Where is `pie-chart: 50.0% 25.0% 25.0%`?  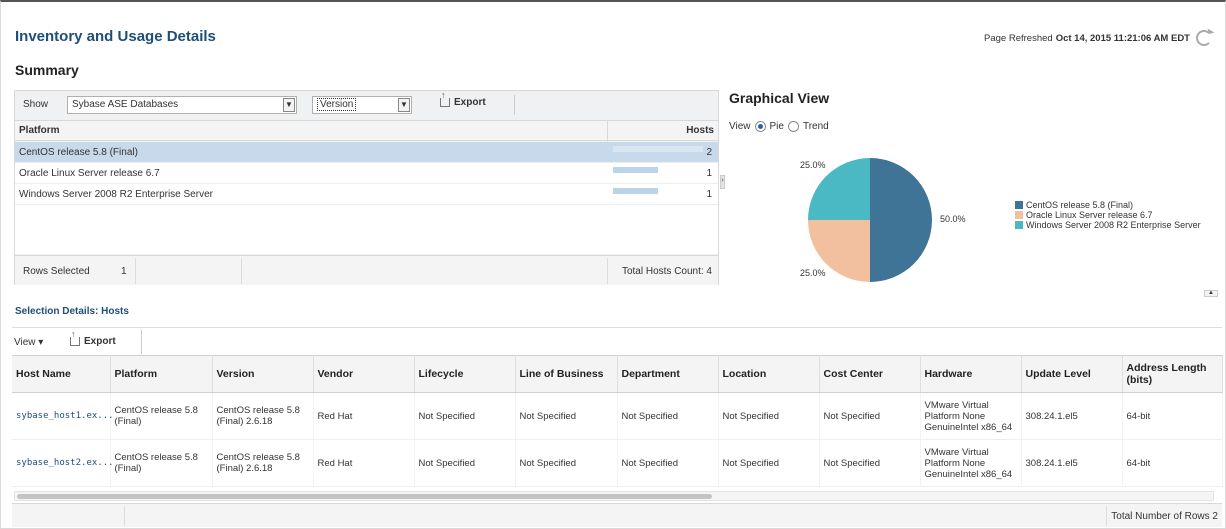
pie-chart: 50.0% 25.0% 25.0% is located at coordinates (873, 220).